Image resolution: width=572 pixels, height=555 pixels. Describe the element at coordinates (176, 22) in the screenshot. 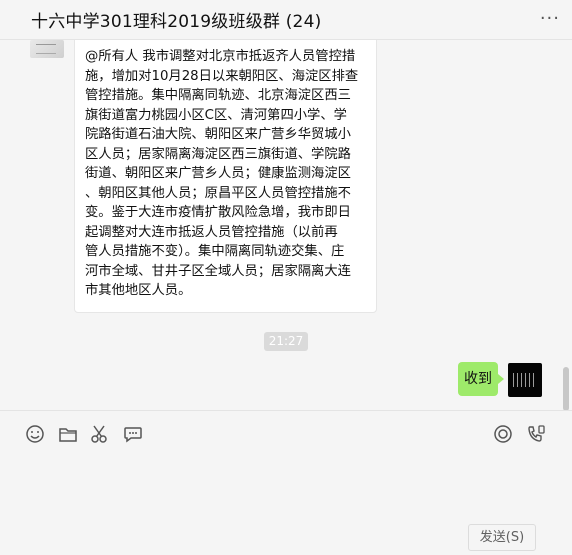

I see `chat-title: 十六中学301理科2019级班级群 (24)` at that location.